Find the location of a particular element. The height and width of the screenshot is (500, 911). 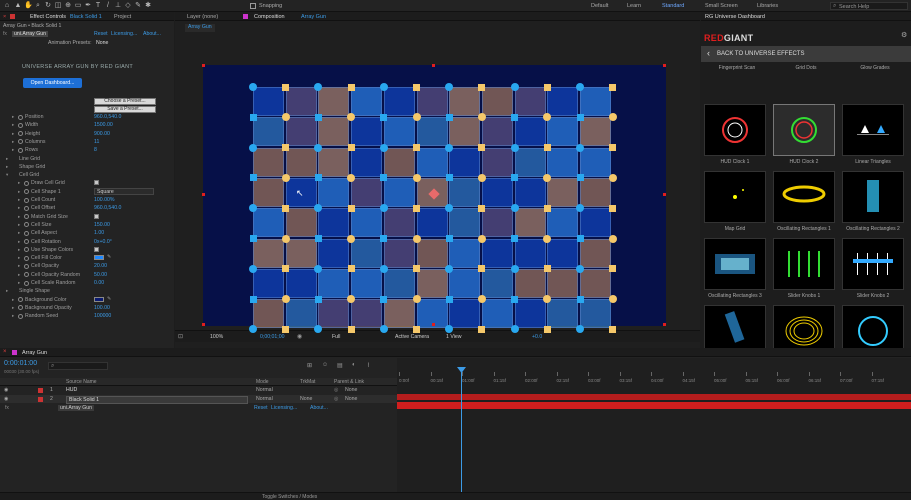

layer-color-label is located at coordinates (40, 390).